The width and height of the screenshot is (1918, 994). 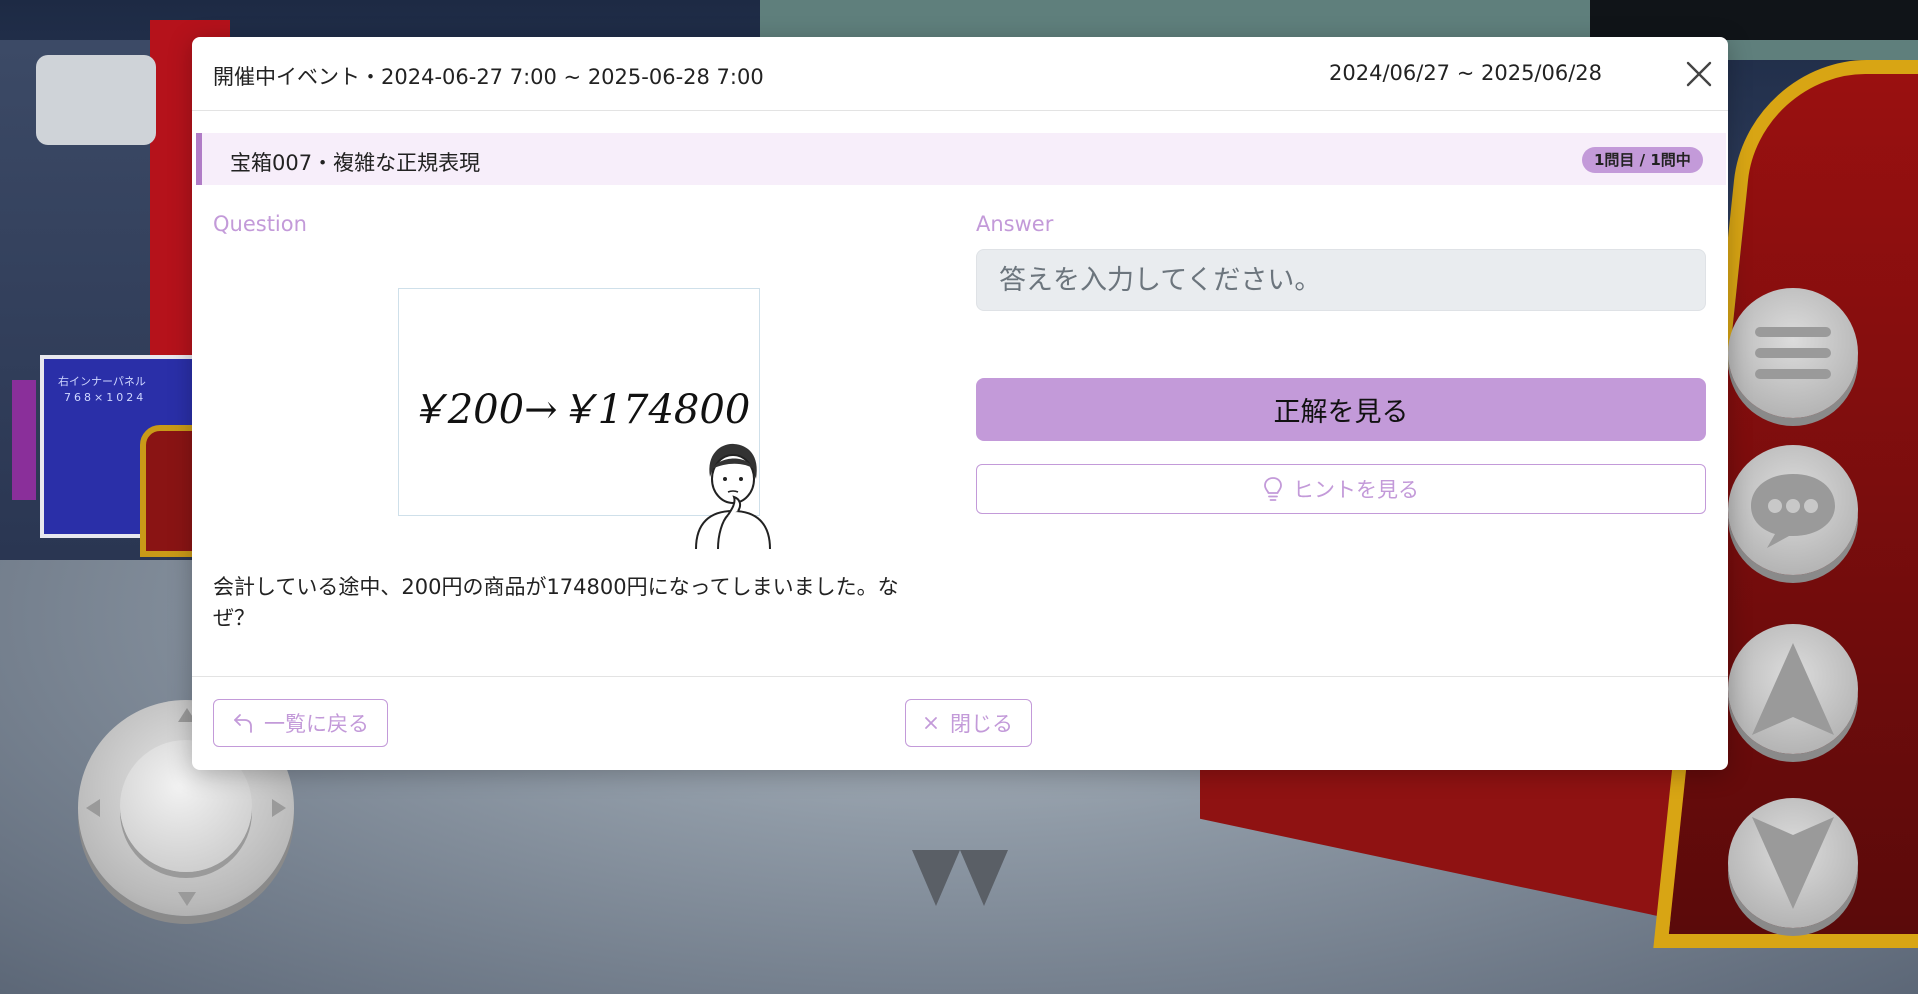 What do you see at coordinates (1466, 73) in the screenshot?
I see `date-range: 2024/06/27 ~ 2025/06/28` at bounding box center [1466, 73].